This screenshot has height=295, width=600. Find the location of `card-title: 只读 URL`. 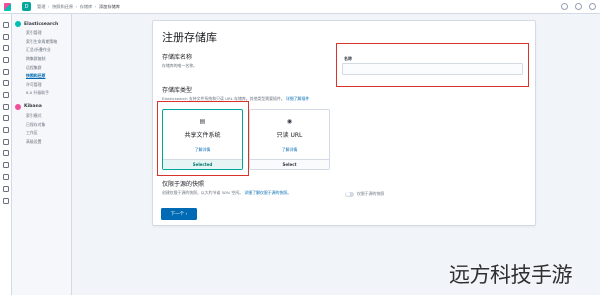

card-title: 只读 URL is located at coordinates (289, 135).